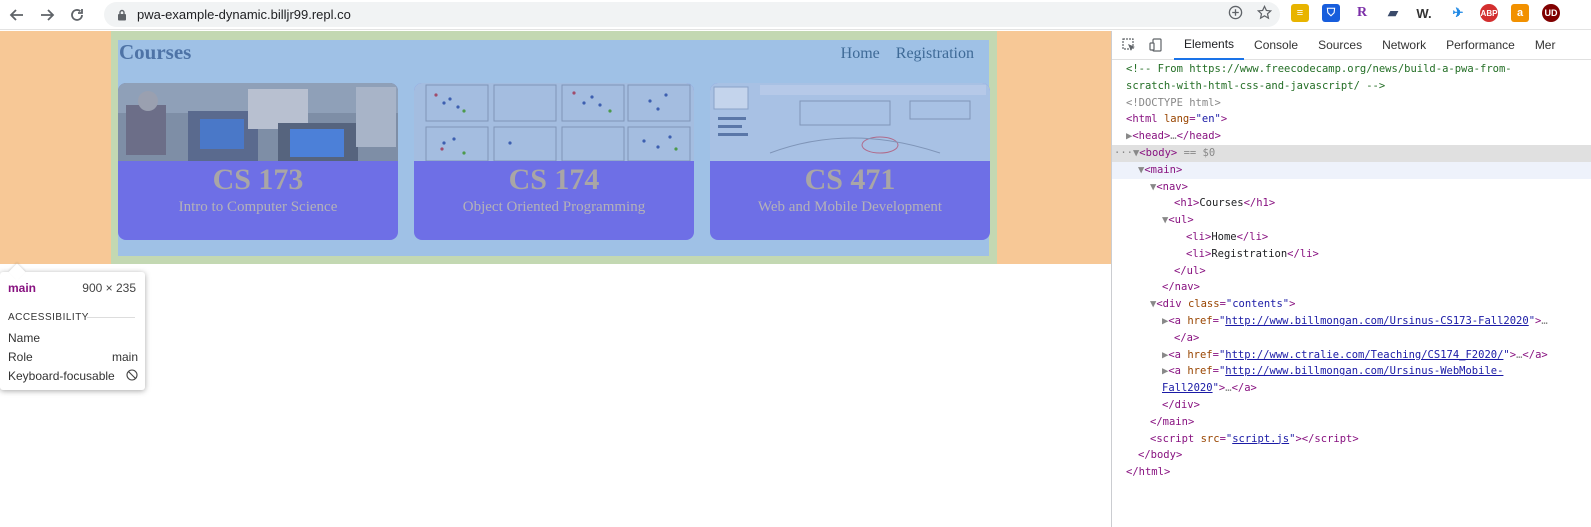 The width and height of the screenshot is (1591, 527). Describe the element at coordinates (1520, 13) in the screenshot. I see `extension-amazon-icon: a` at that location.